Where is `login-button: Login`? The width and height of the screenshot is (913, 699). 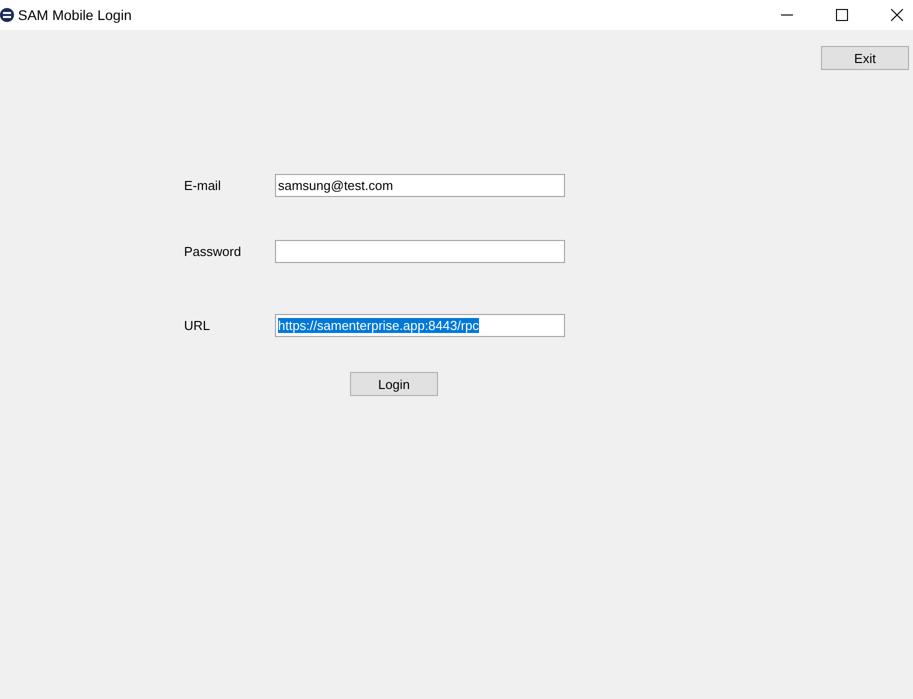
login-button: Login is located at coordinates (394, 384).